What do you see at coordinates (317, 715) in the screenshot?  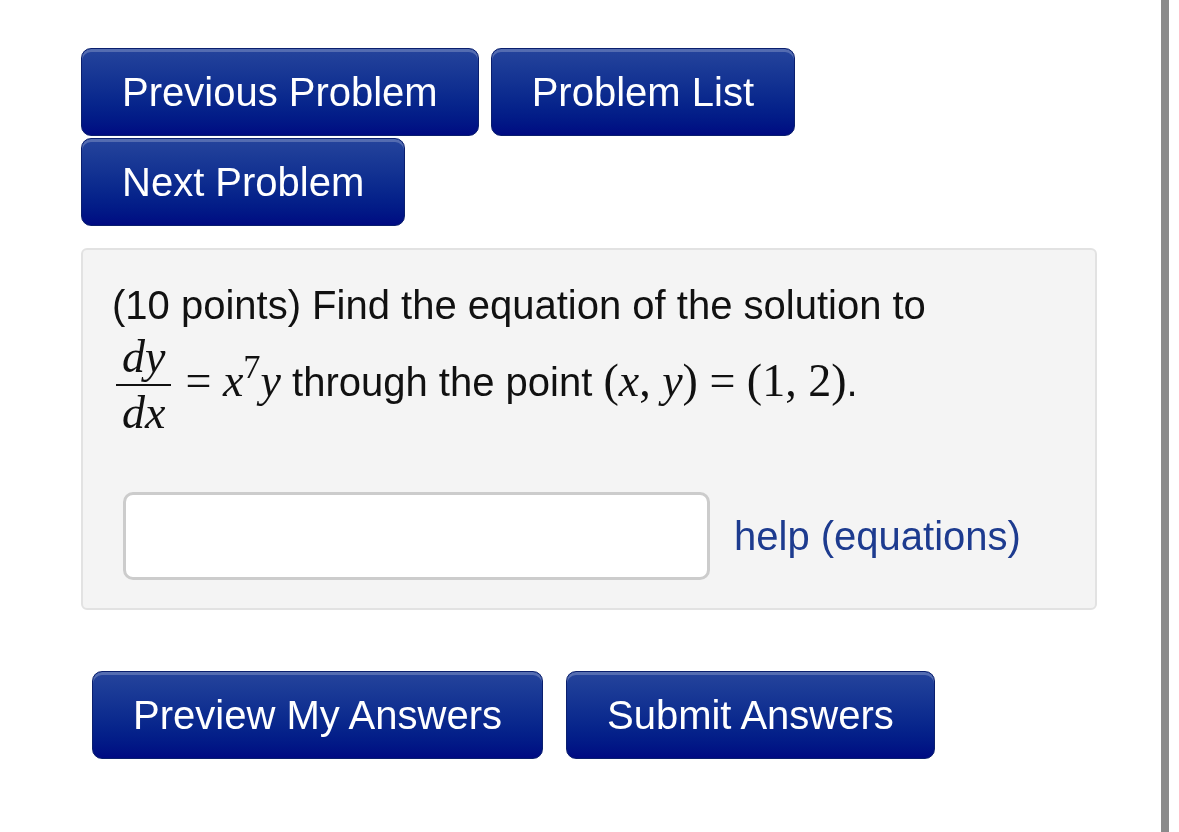 I see `preview-answers-button: Preview My Answers` at bounding box center [317, 715].